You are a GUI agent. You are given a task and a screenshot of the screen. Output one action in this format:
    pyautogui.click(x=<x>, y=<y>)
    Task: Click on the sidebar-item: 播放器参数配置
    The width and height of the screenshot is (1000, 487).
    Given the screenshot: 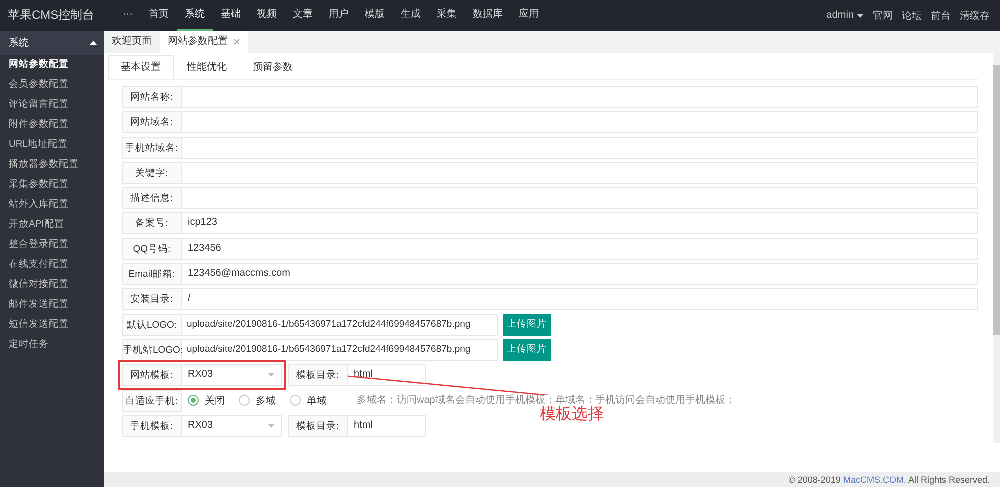 What is the action you would take?
    pyautogui.click(x=52, y=165)
    